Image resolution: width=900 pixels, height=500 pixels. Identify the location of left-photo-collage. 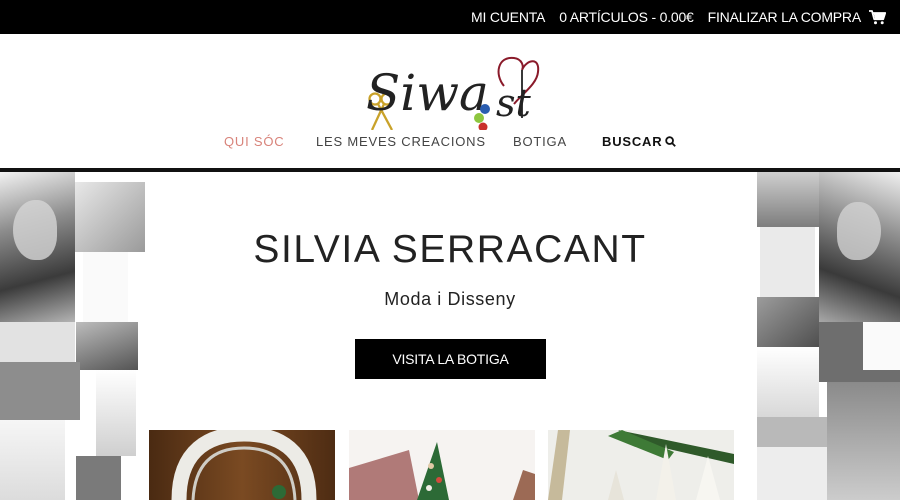
(72, 336).